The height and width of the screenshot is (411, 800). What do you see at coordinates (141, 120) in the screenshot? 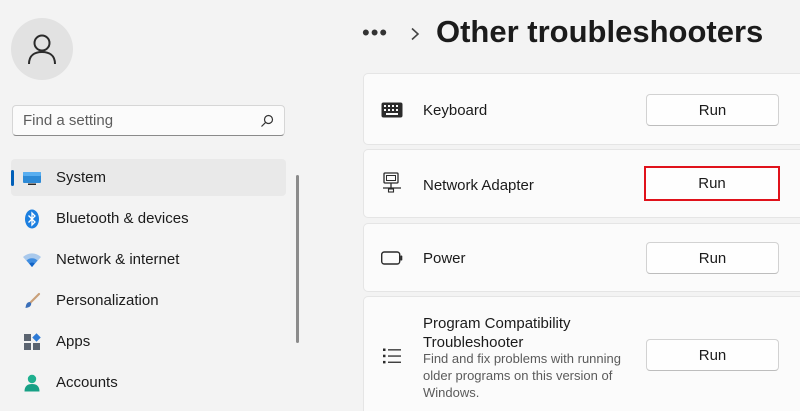
I see `search-input` at bounding box center [141, 120].